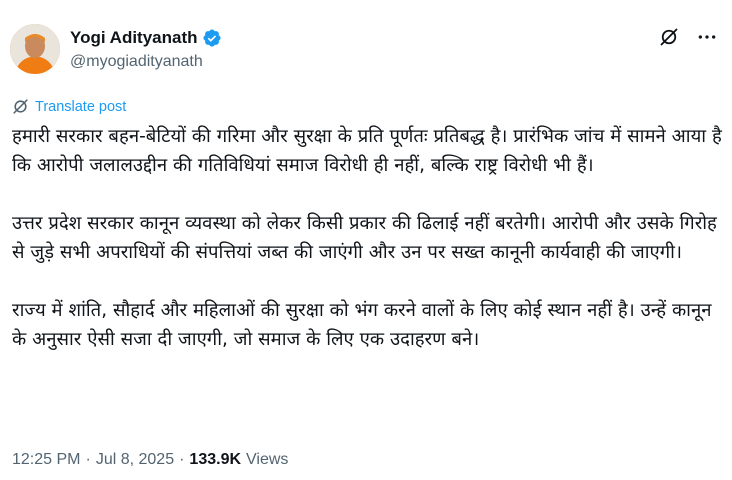 This screenshot has width=732, height=480. Describe the element at coordinates (669, 37) in the screenshot. I see `grok-icon` at that location.